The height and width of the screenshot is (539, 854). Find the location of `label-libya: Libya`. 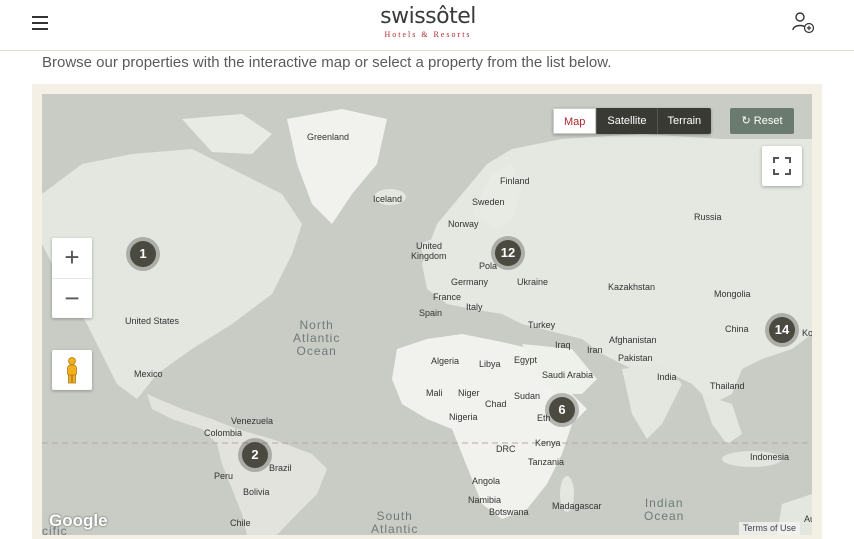

label-libya: Libya is located at coordinates (490, 364).